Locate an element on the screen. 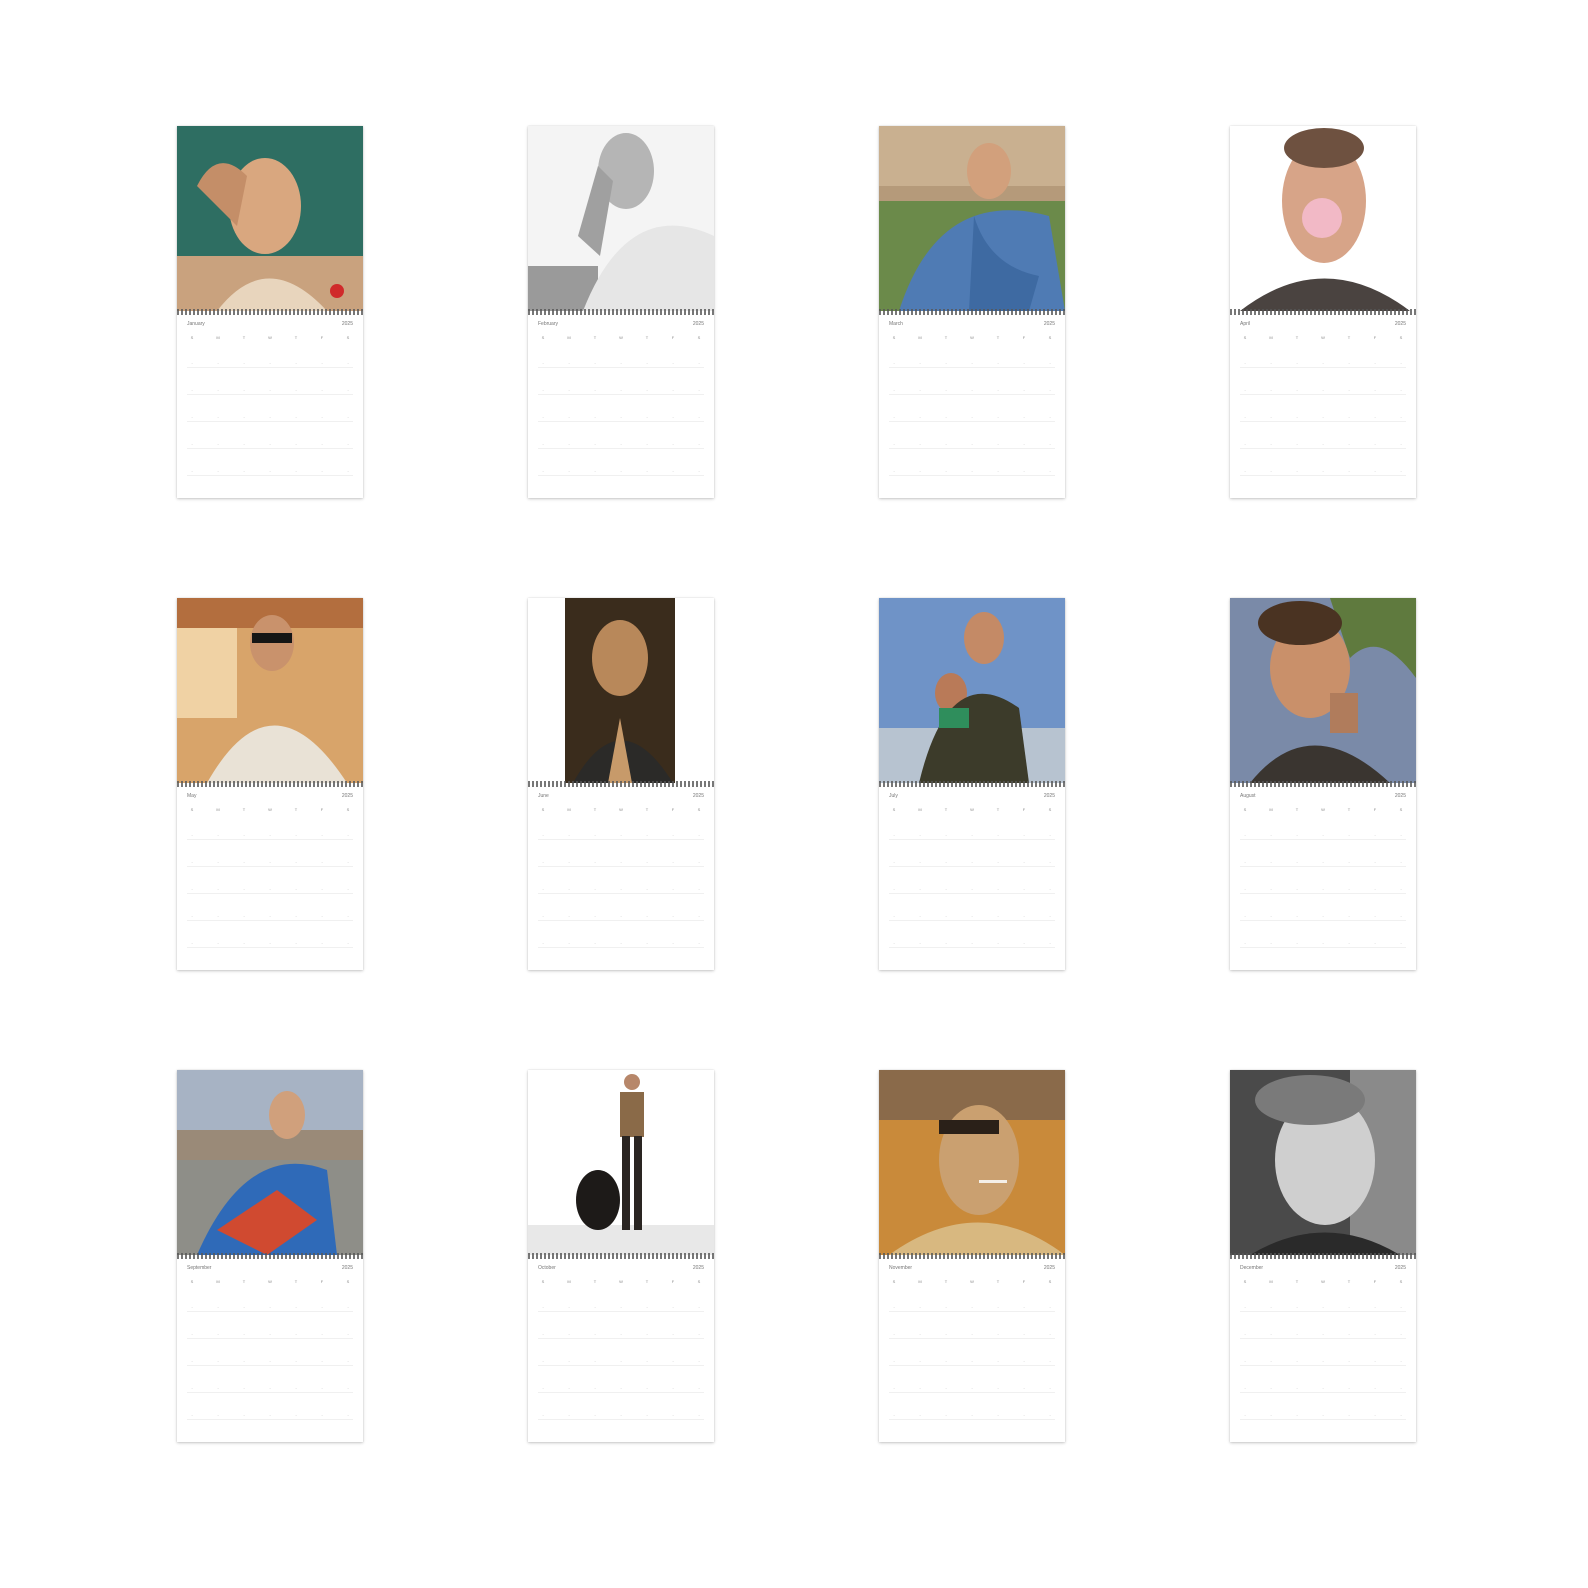  month-label: December is located at coordinates (1252, 1268).